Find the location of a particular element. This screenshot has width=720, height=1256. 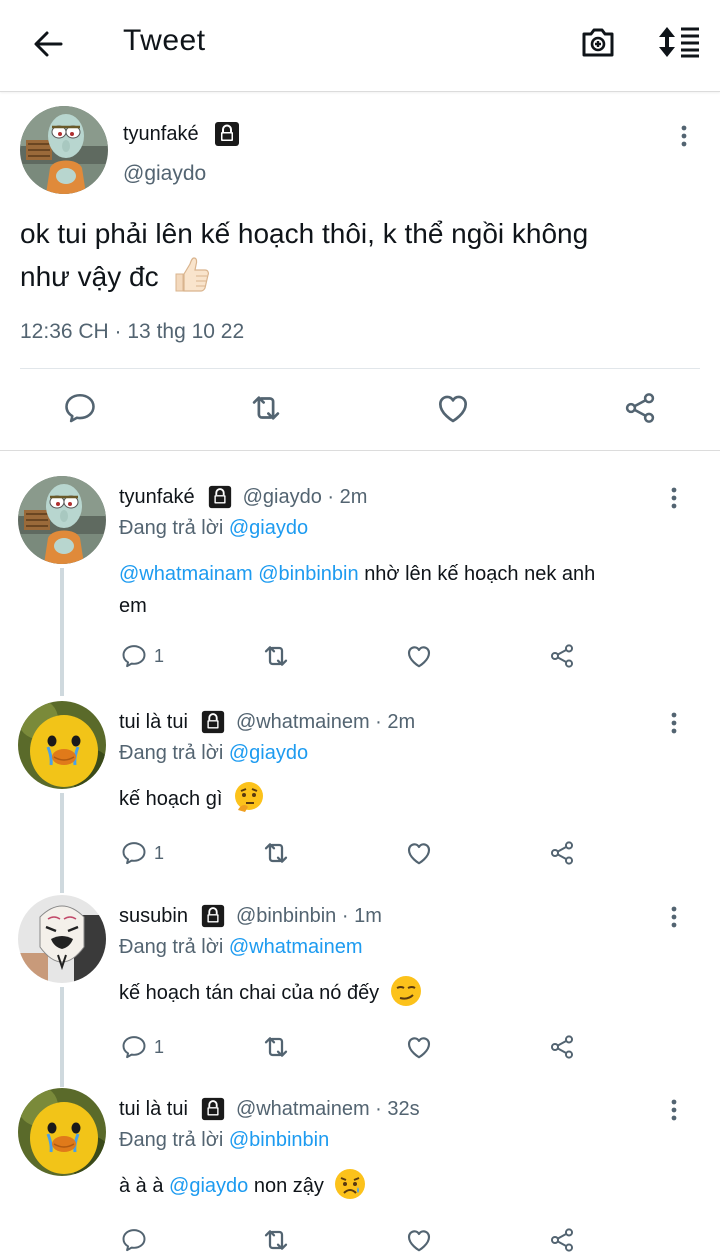

author-row: tyunfaké is located at coordinates (182, 134).